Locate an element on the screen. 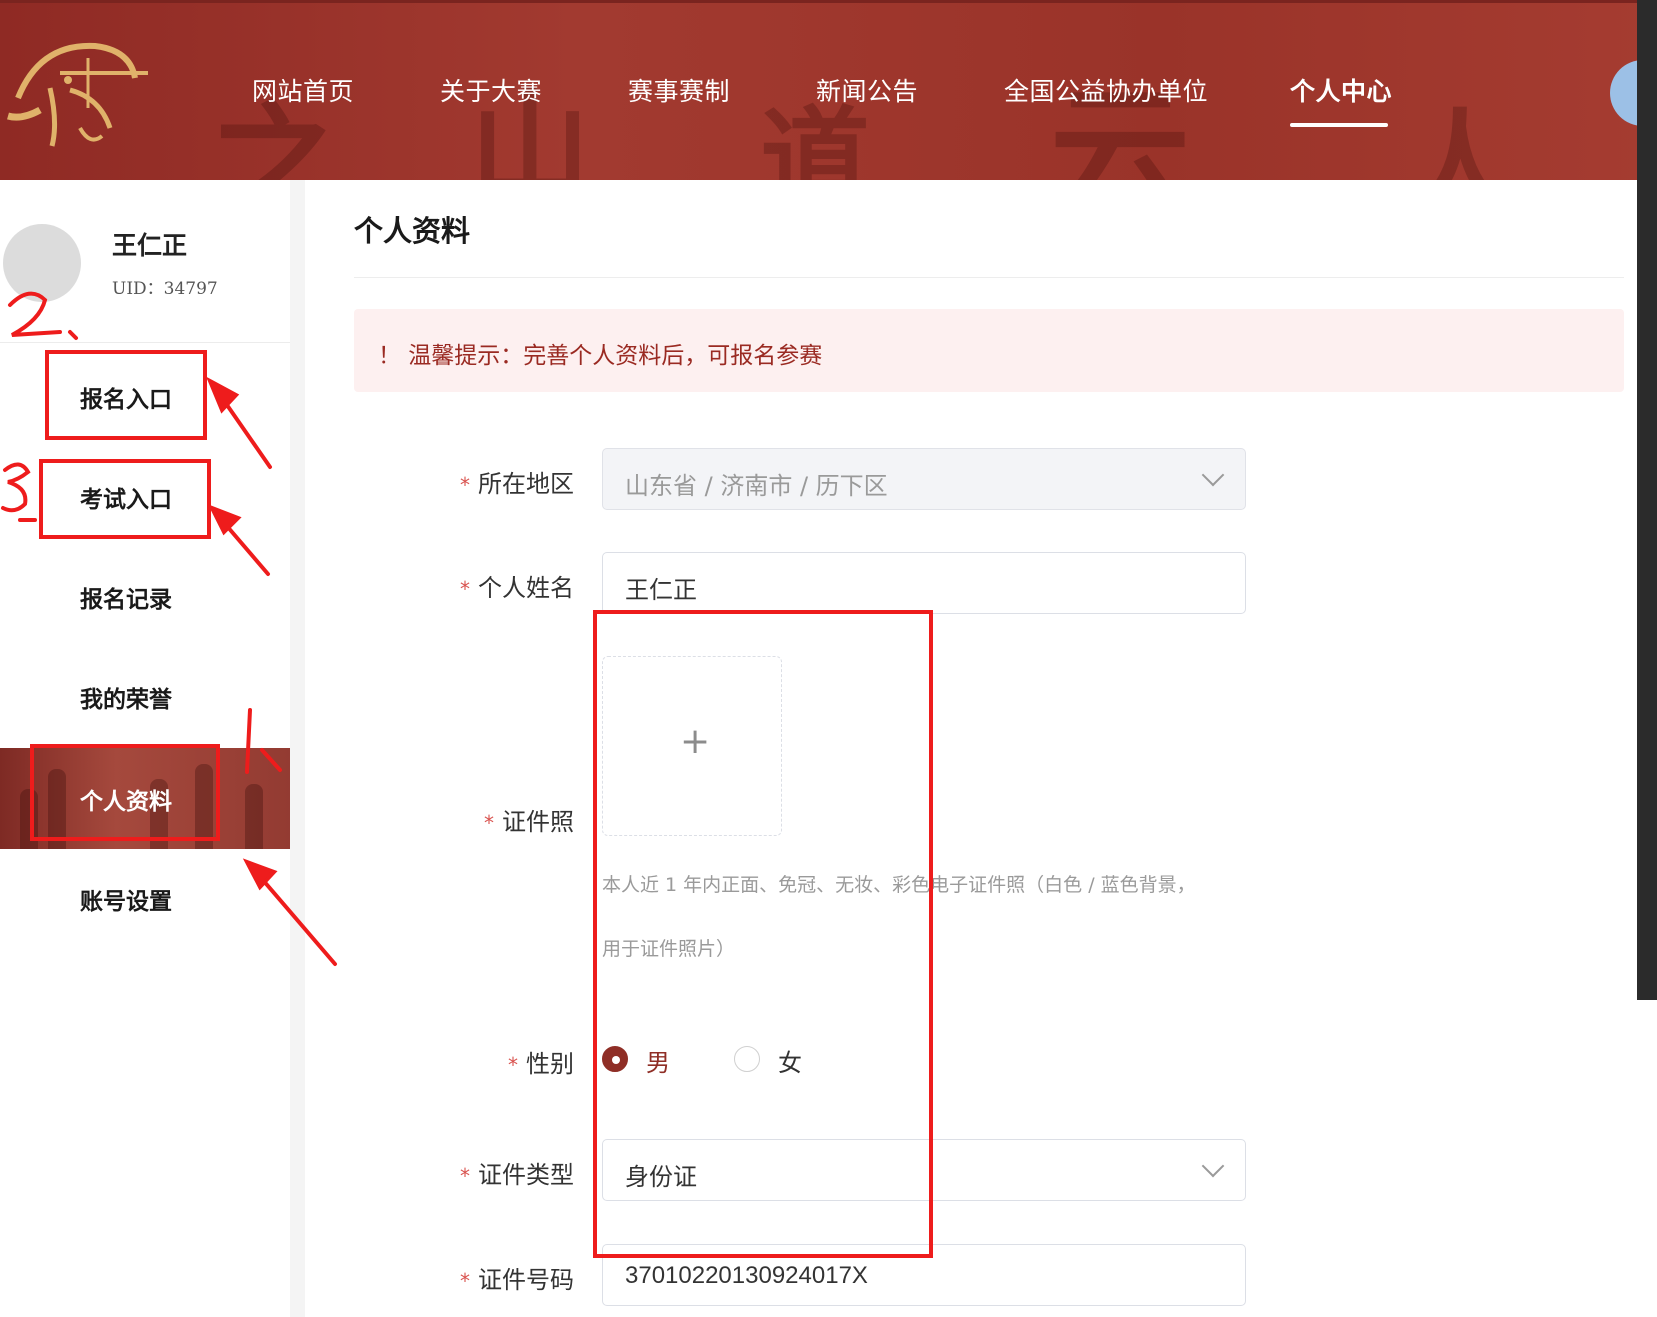  id-type-label: * 证件类型 is located at coordinates (517, 1175).